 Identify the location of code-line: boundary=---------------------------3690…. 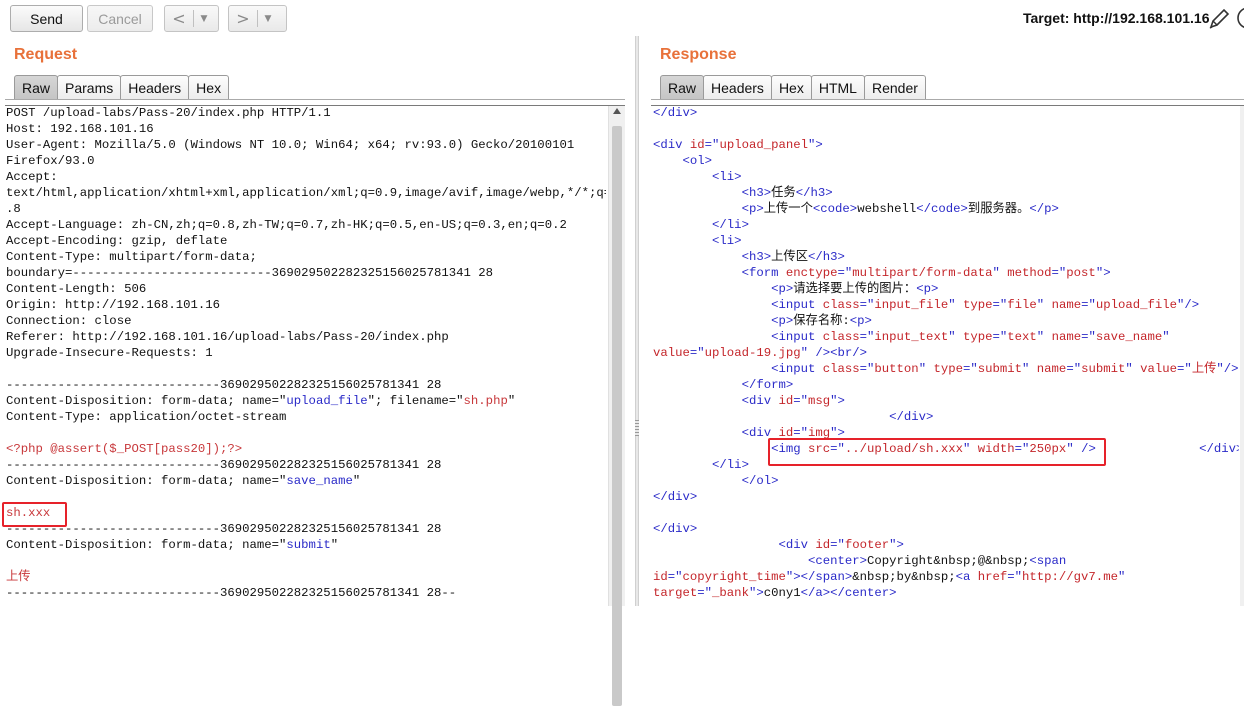
(306, 273).